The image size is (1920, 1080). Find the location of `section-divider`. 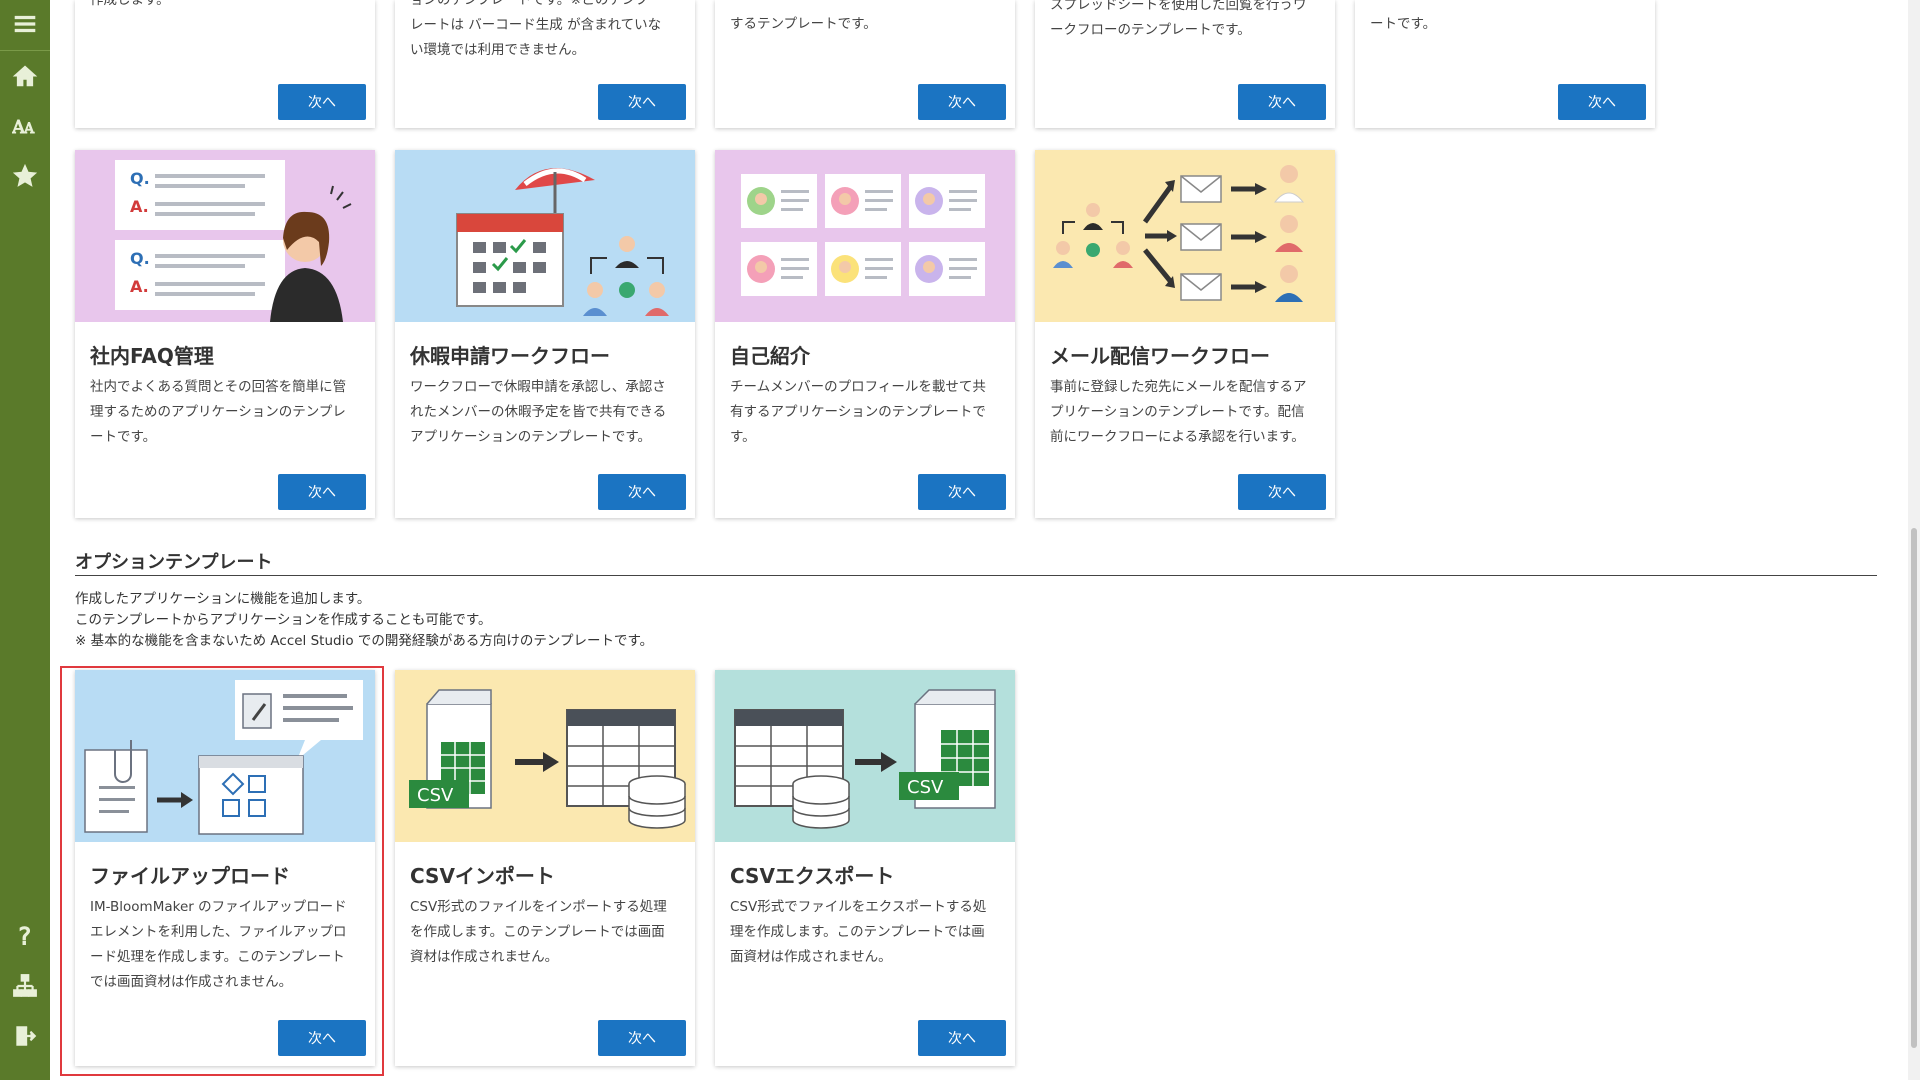

section-divider is located at coordinates (976, 575).